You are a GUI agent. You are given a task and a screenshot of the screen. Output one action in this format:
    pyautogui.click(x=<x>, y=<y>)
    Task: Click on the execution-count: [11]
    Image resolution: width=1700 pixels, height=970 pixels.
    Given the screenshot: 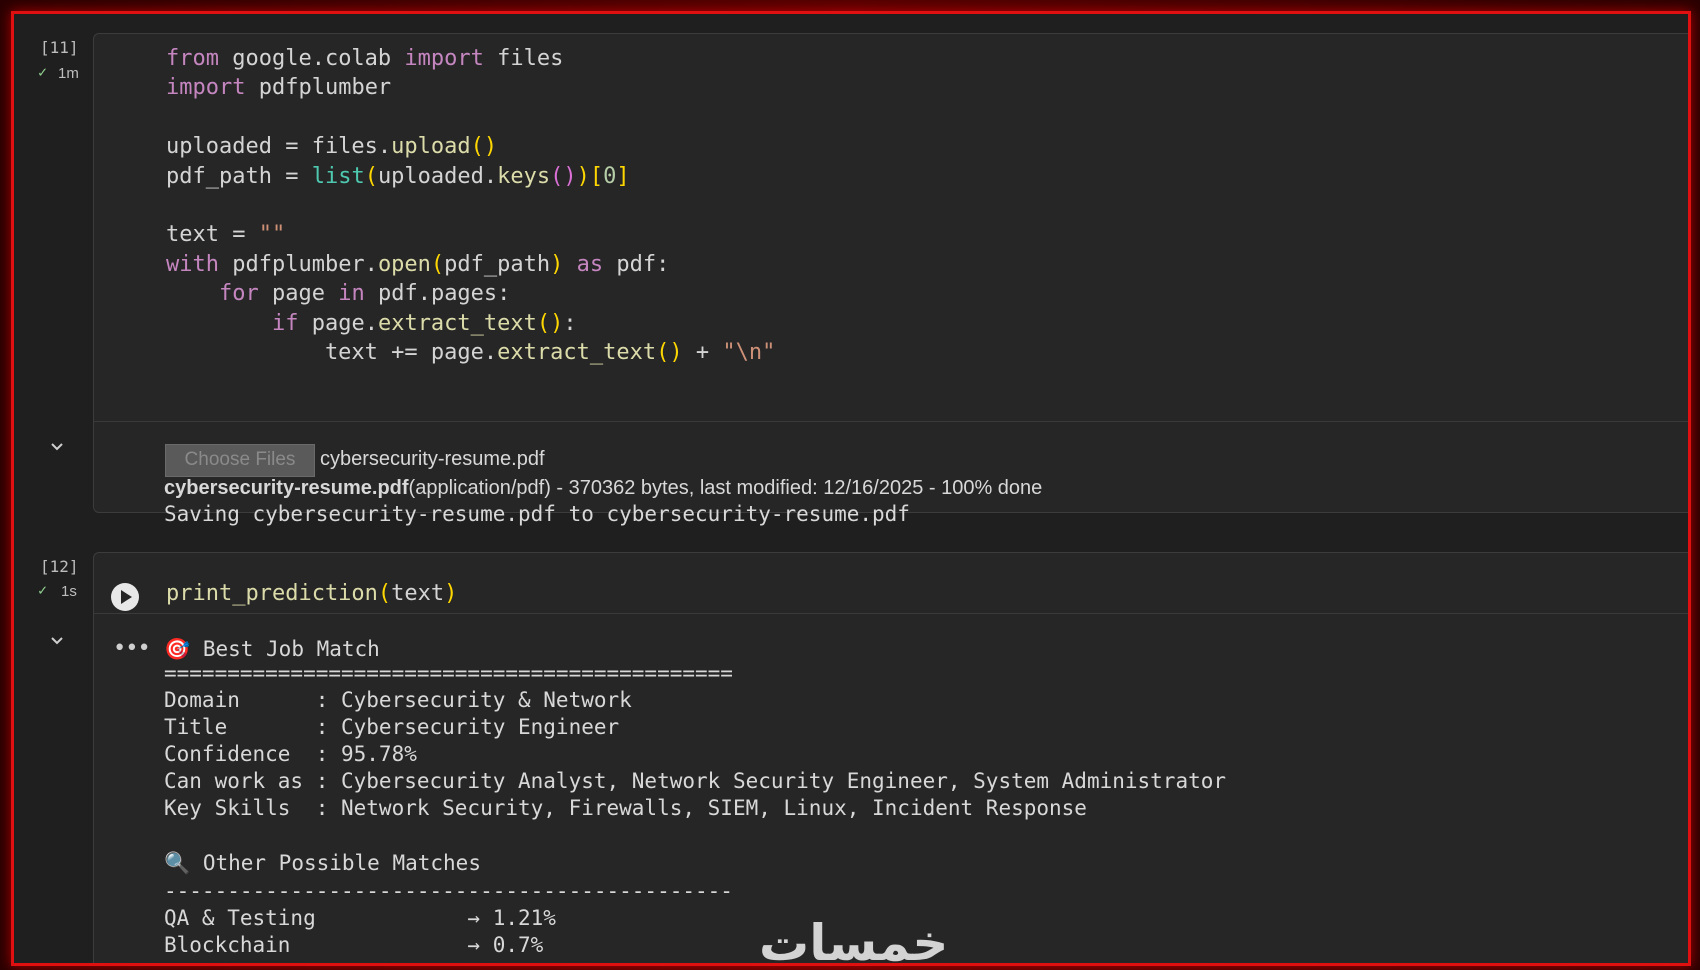 What is the action you would take?
    pyautogui.click(x=59, y=47)
    